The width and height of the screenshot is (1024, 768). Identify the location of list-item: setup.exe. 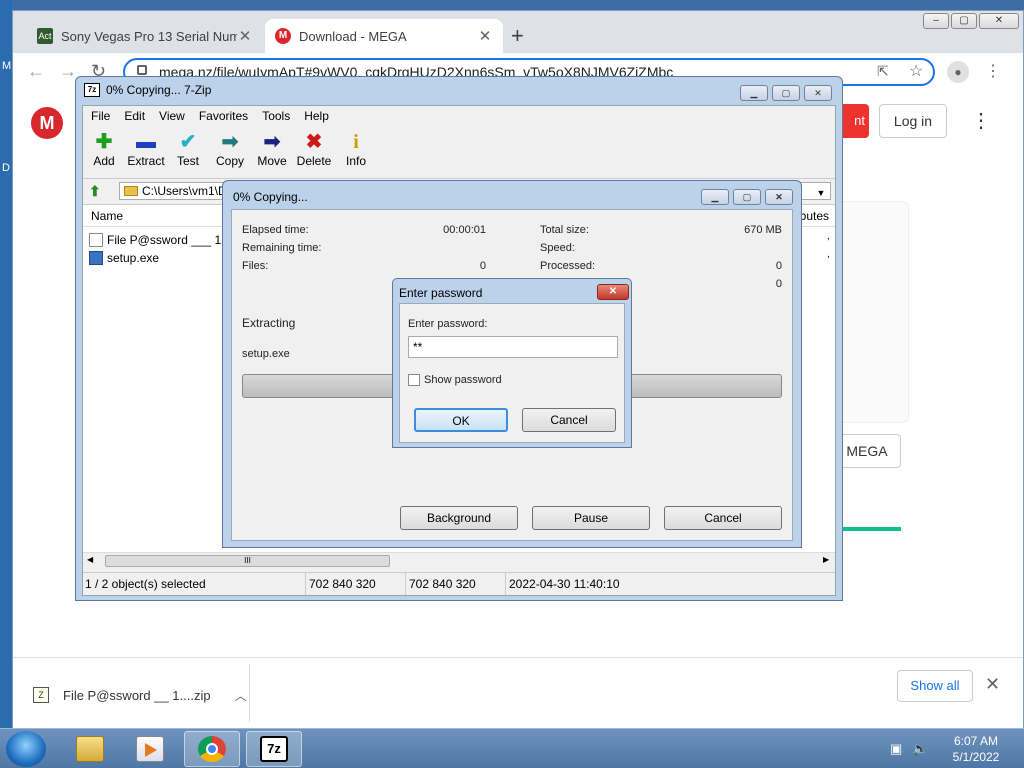
(124, 258).